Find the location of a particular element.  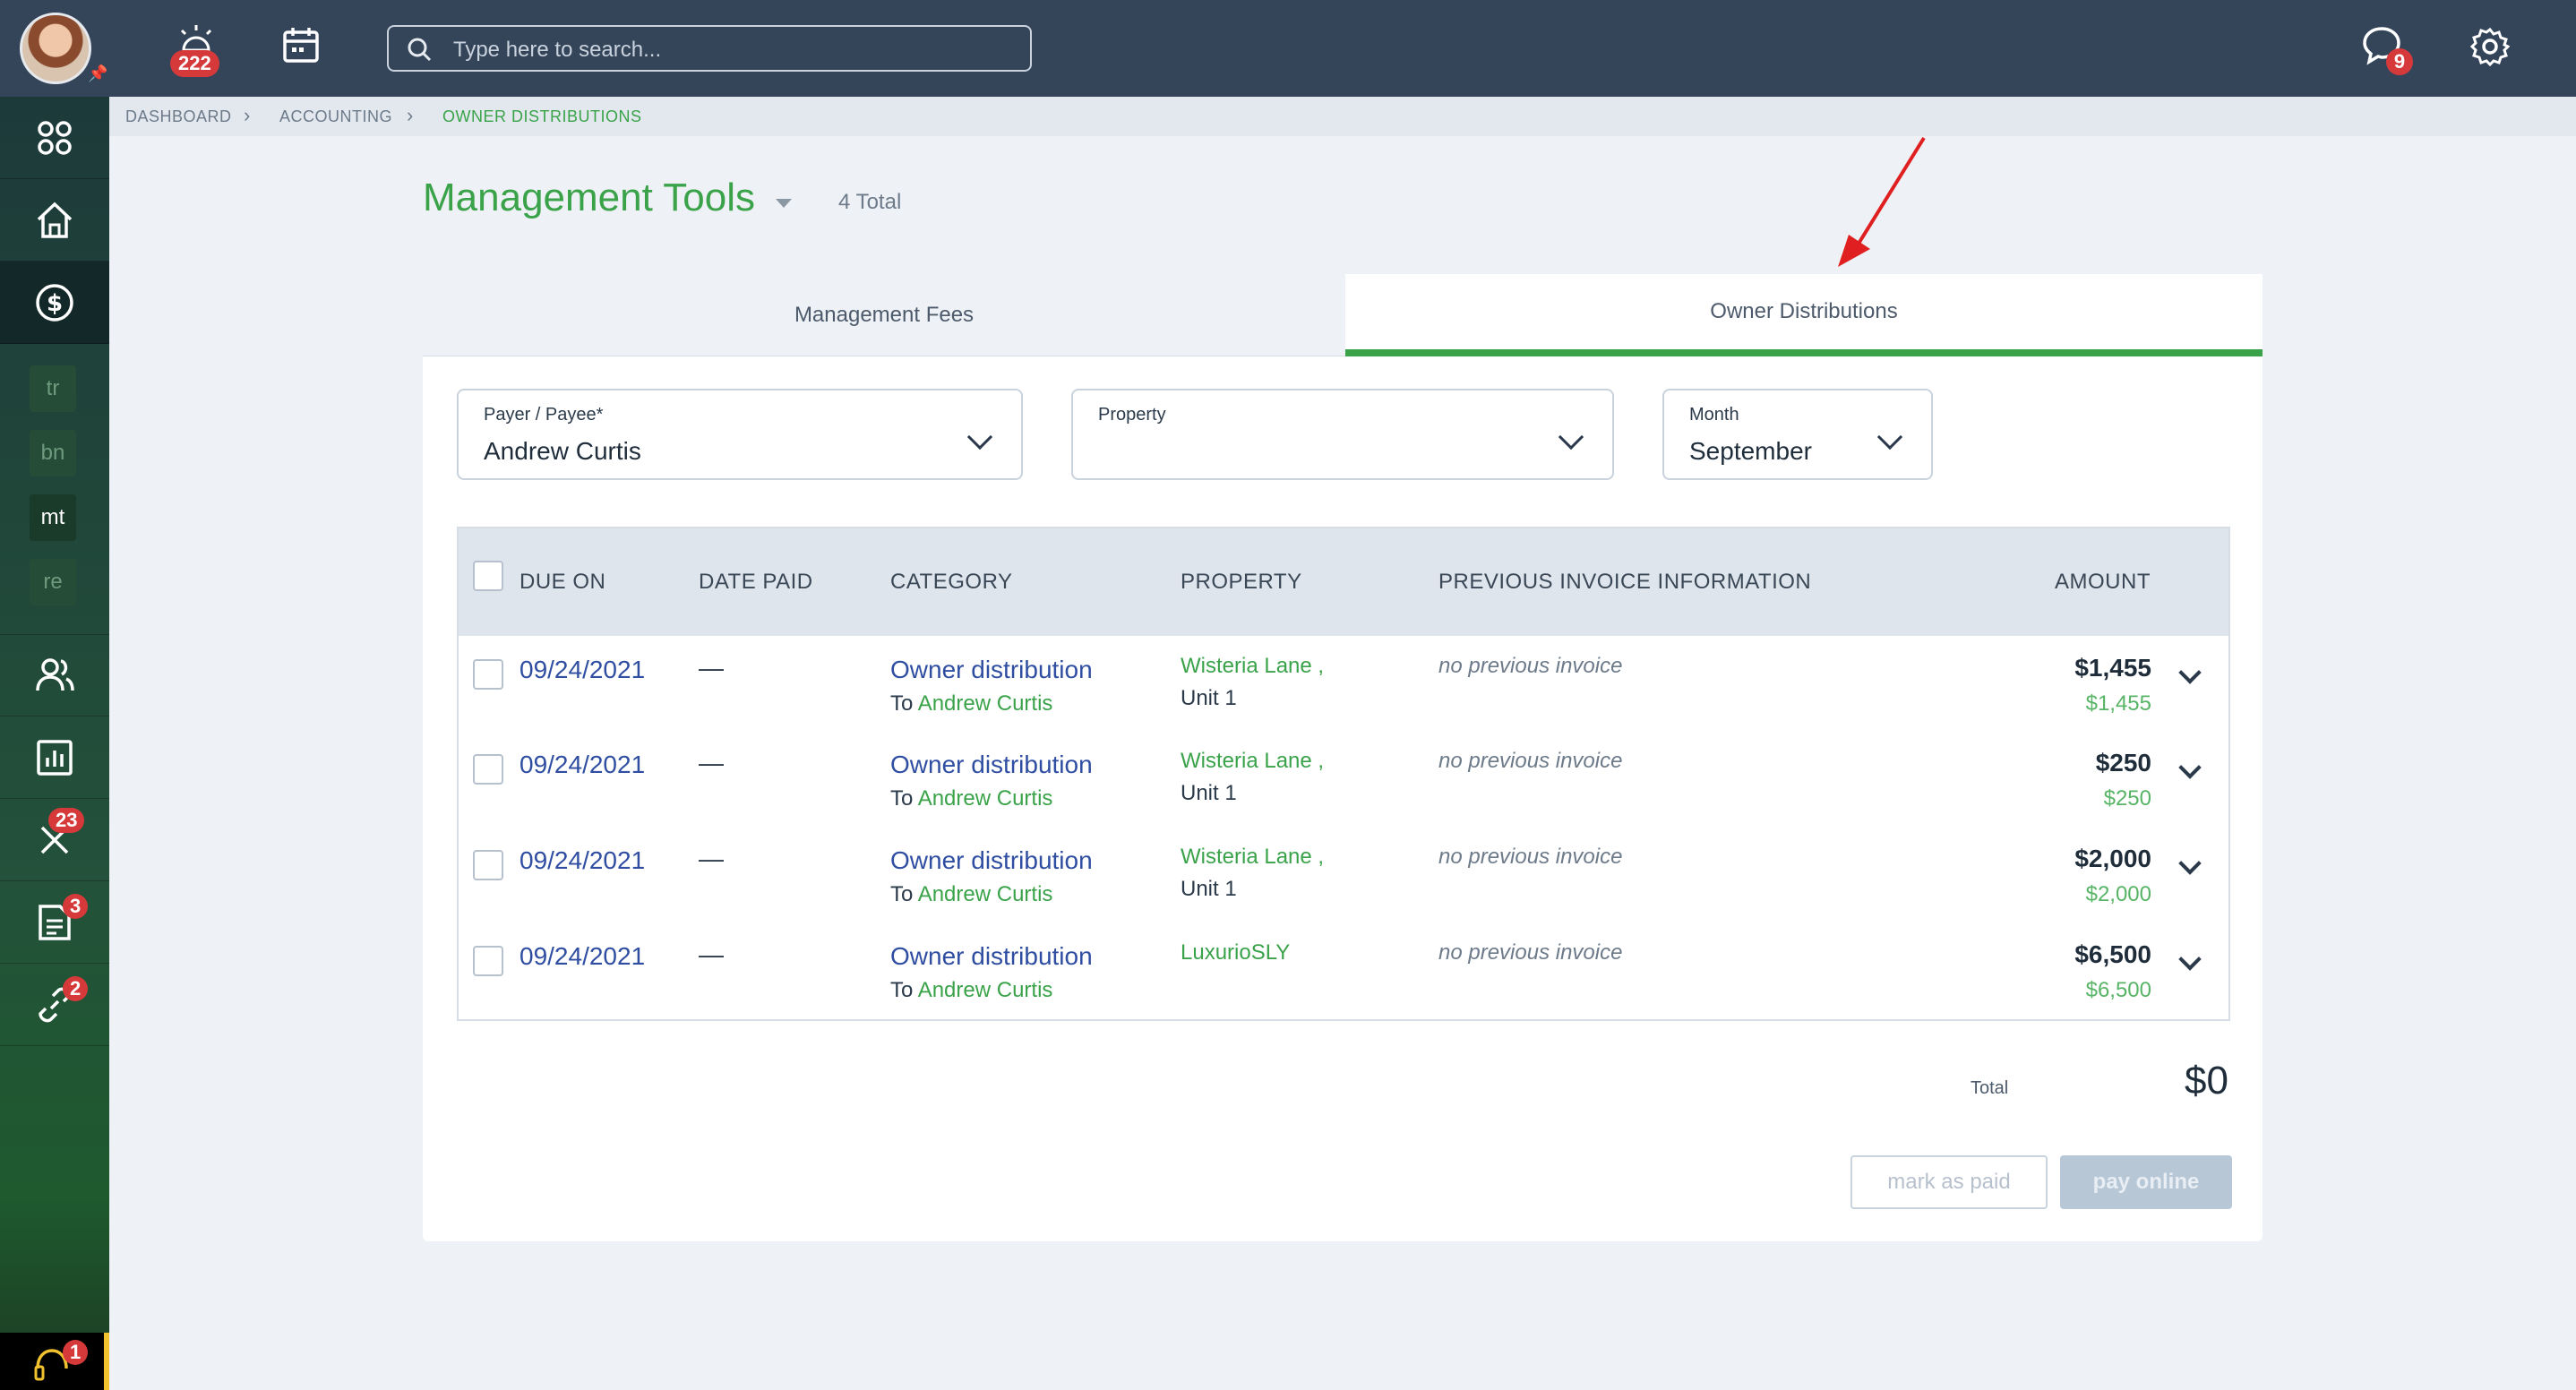

alerts-button: 222 is located at coordinates (196, 50).